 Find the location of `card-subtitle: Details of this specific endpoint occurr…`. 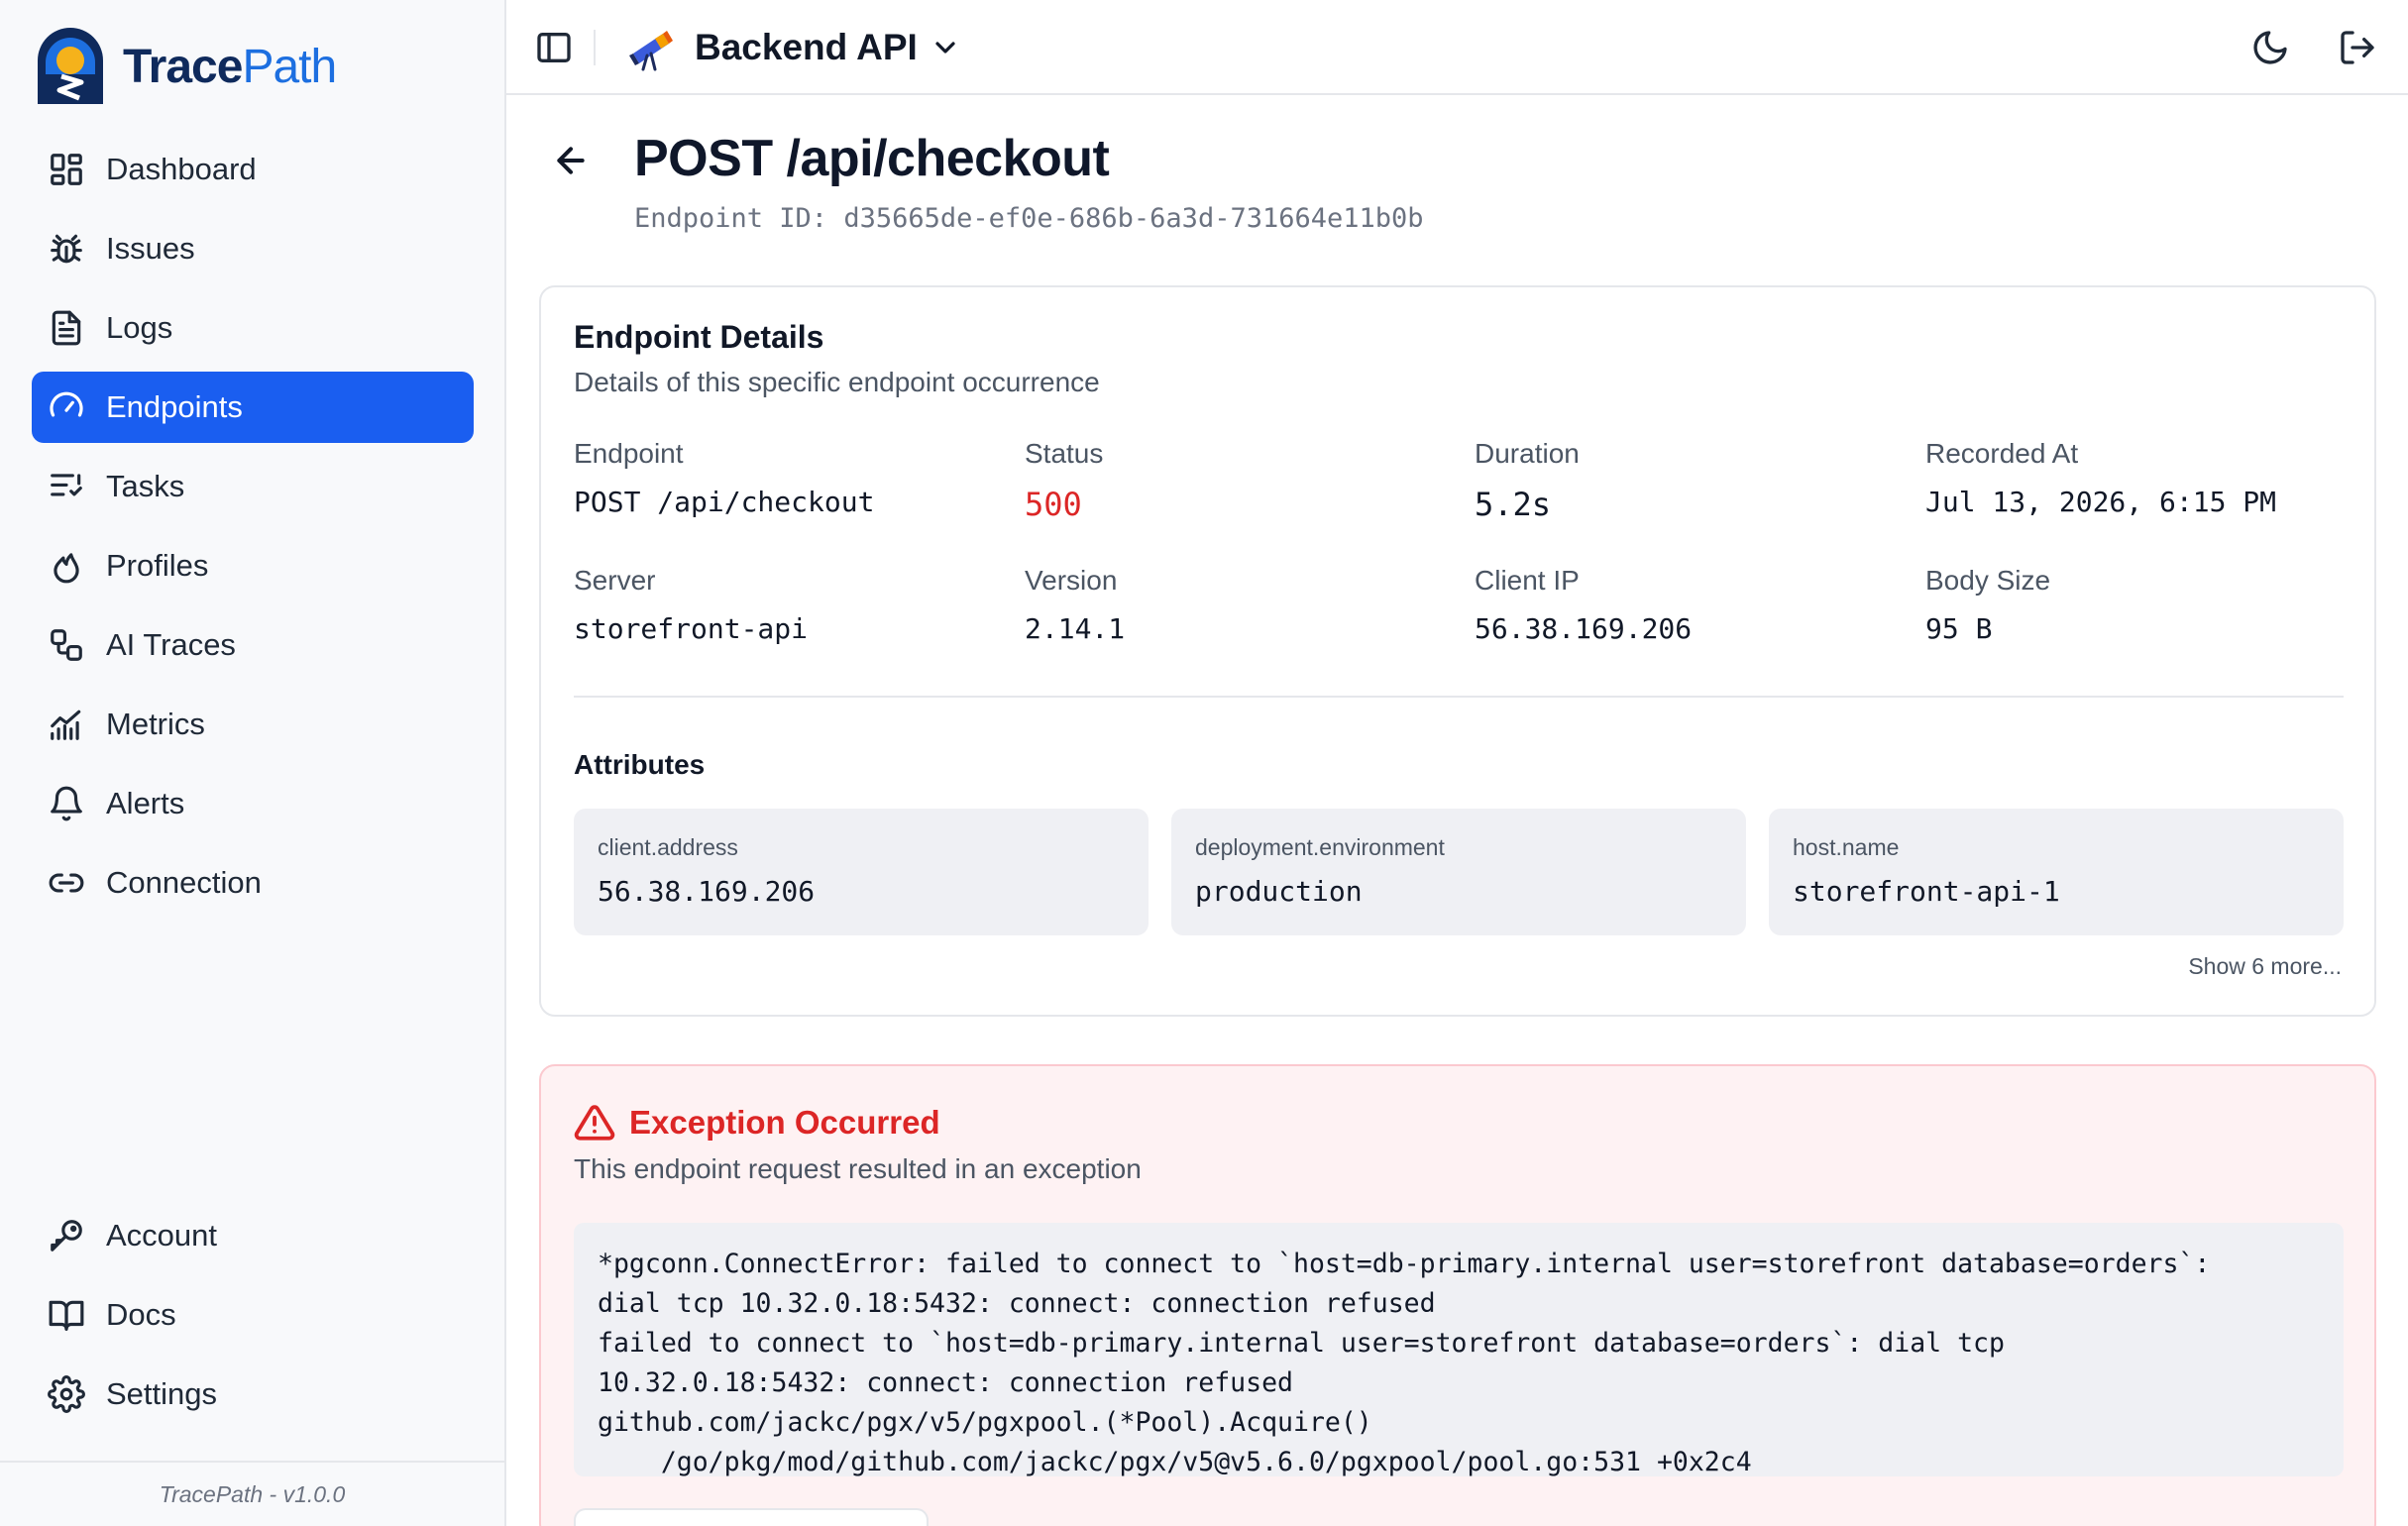

card-subtitle: Details of this specific endpoint occurr… is located at coordinates (837, 382).